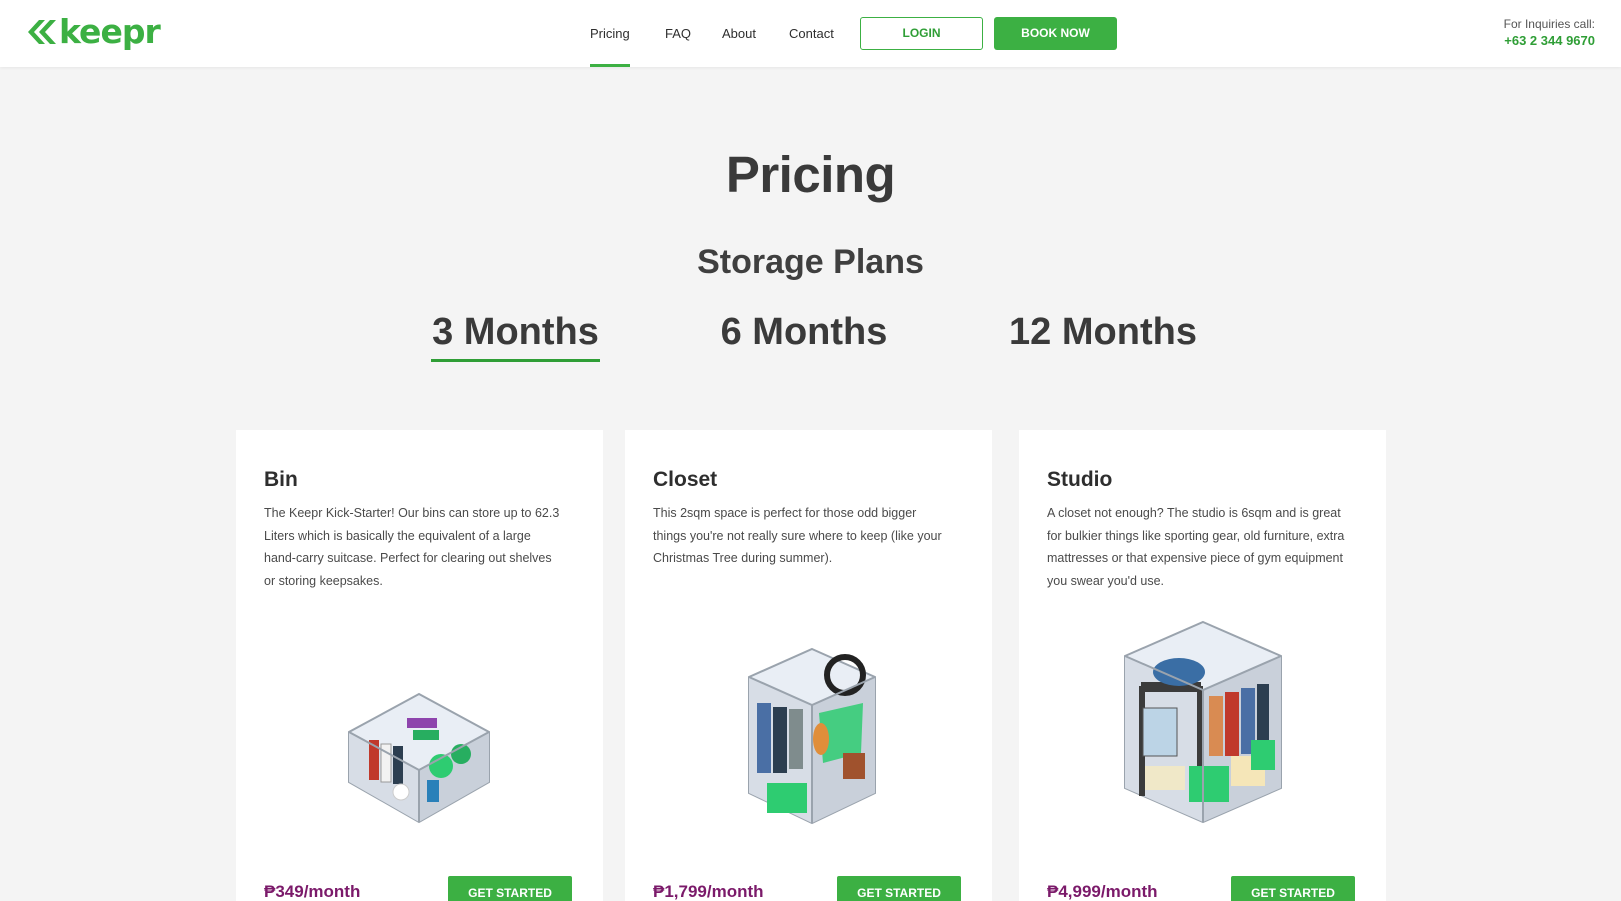 Image resolution: width=1621 pixels, height=901 pixels. What do you see at coordinates (1103, 334) in the screenshot?
I see `tab-12-months: 12 Months` at bounding box center [1103, 334].